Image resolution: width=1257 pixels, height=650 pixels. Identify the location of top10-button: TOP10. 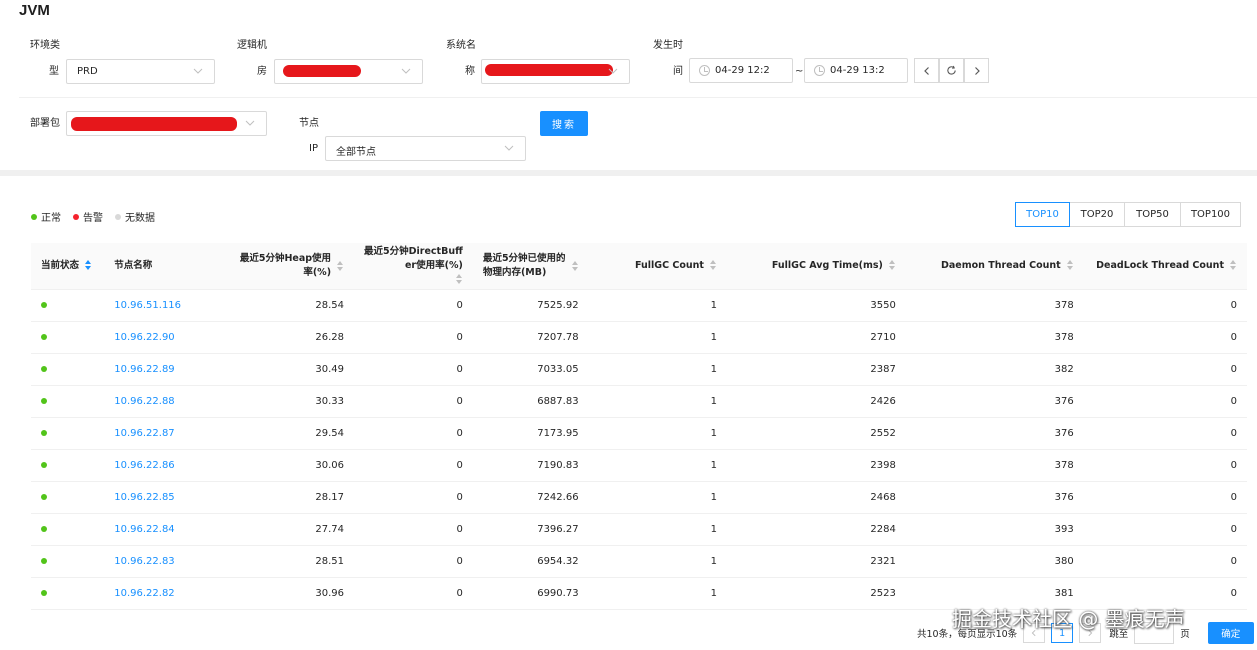
(1042, 214).